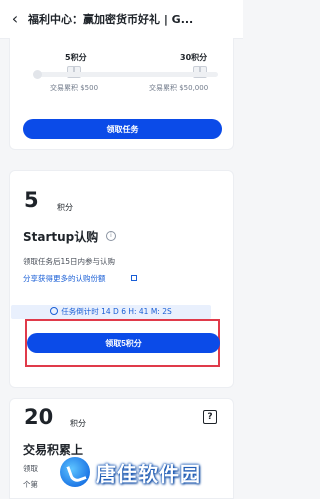 This screenshot has width=320, height=499. I want to click on countdown-banner: 任务倒计时 14 D 6 H: 41 M: 2S, so click(111, 312).